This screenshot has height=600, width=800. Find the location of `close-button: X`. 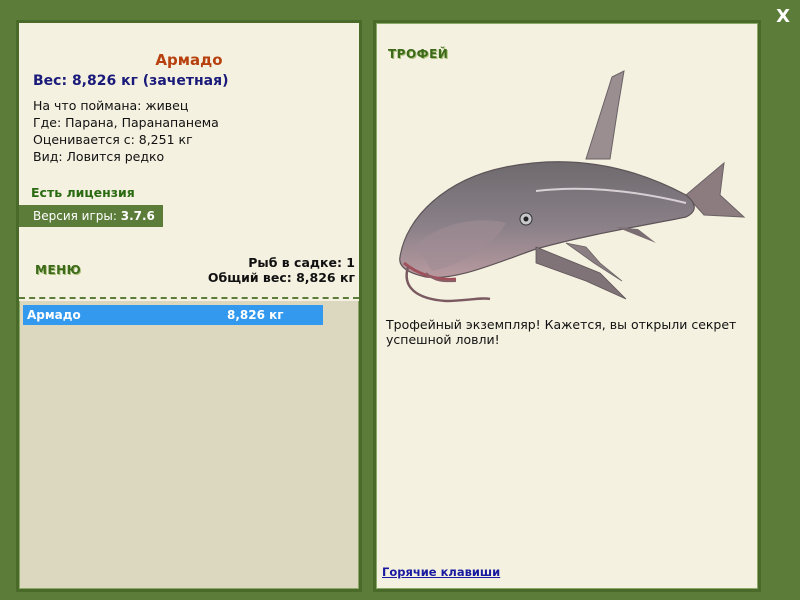

close-button: X is located at coordinates (783, 16).